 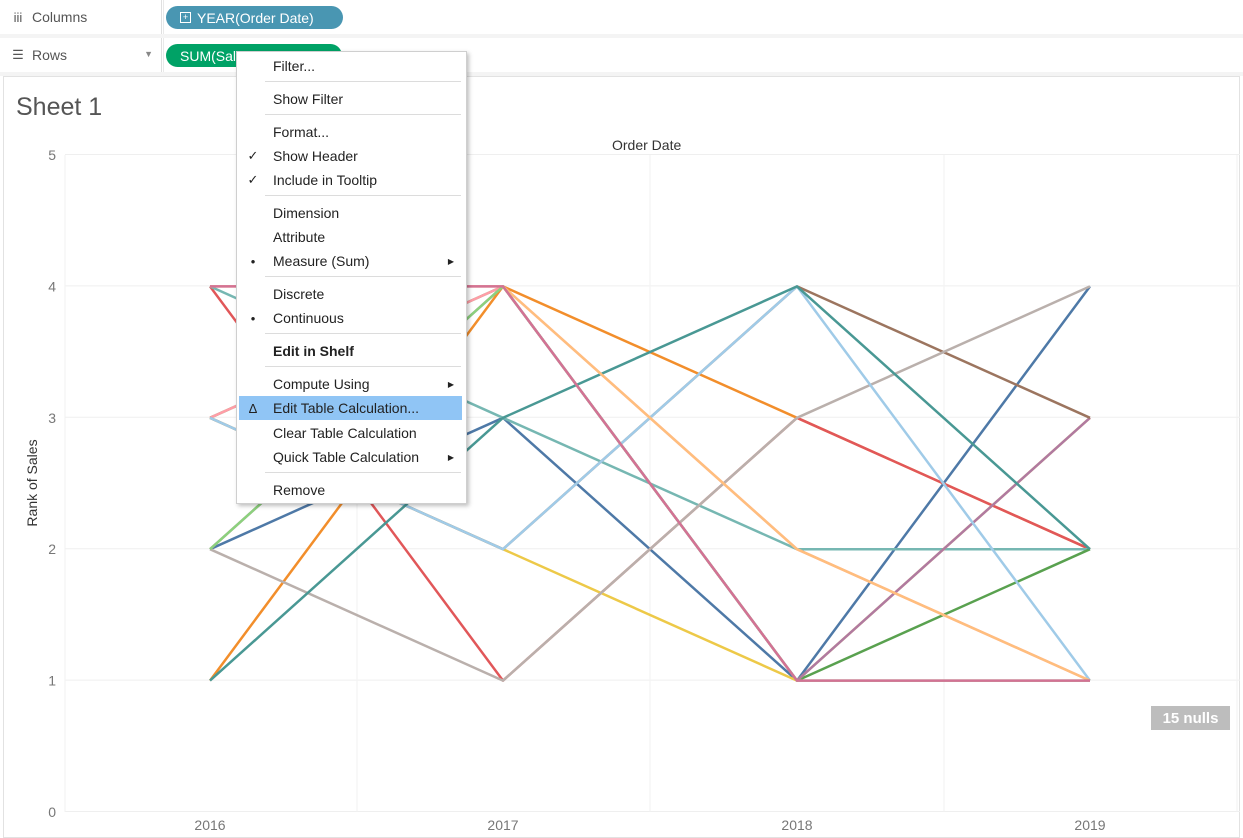 I want to click on menu-item-label: Remove, so click(x=299, y=490).